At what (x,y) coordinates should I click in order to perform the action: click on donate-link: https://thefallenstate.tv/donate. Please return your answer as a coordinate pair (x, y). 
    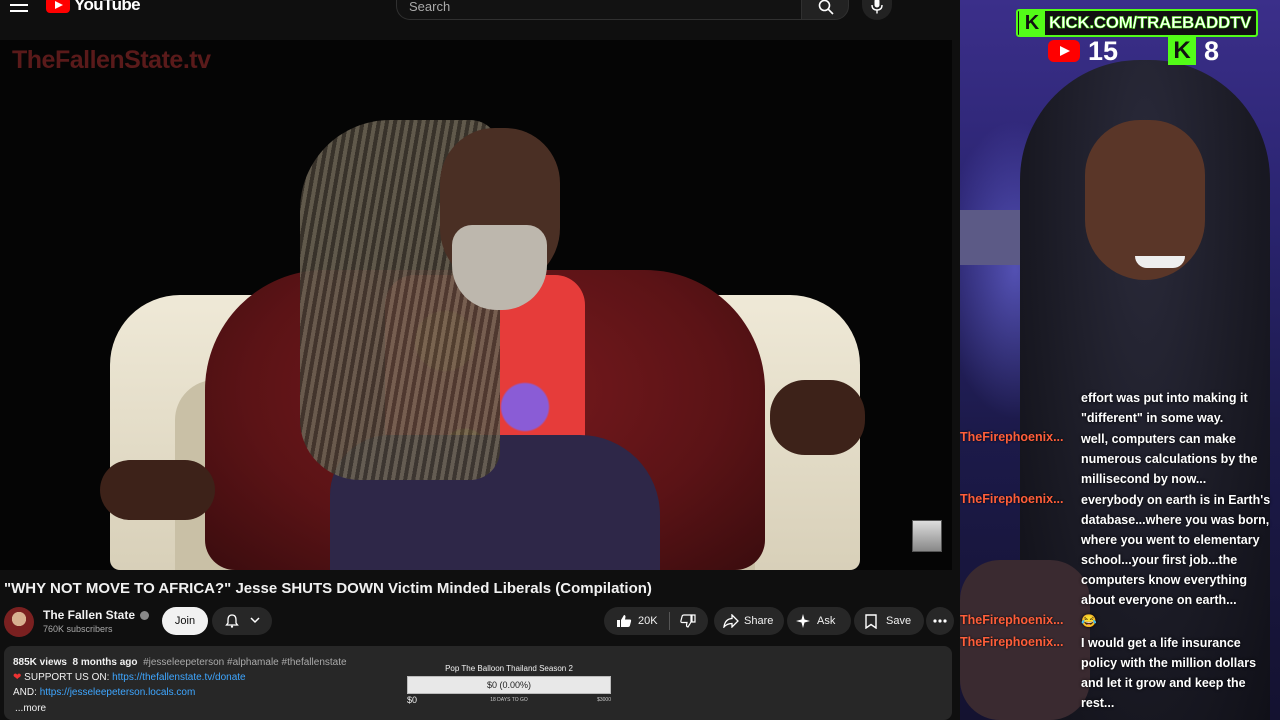
    Looking at the image, I should click on (178, 677).